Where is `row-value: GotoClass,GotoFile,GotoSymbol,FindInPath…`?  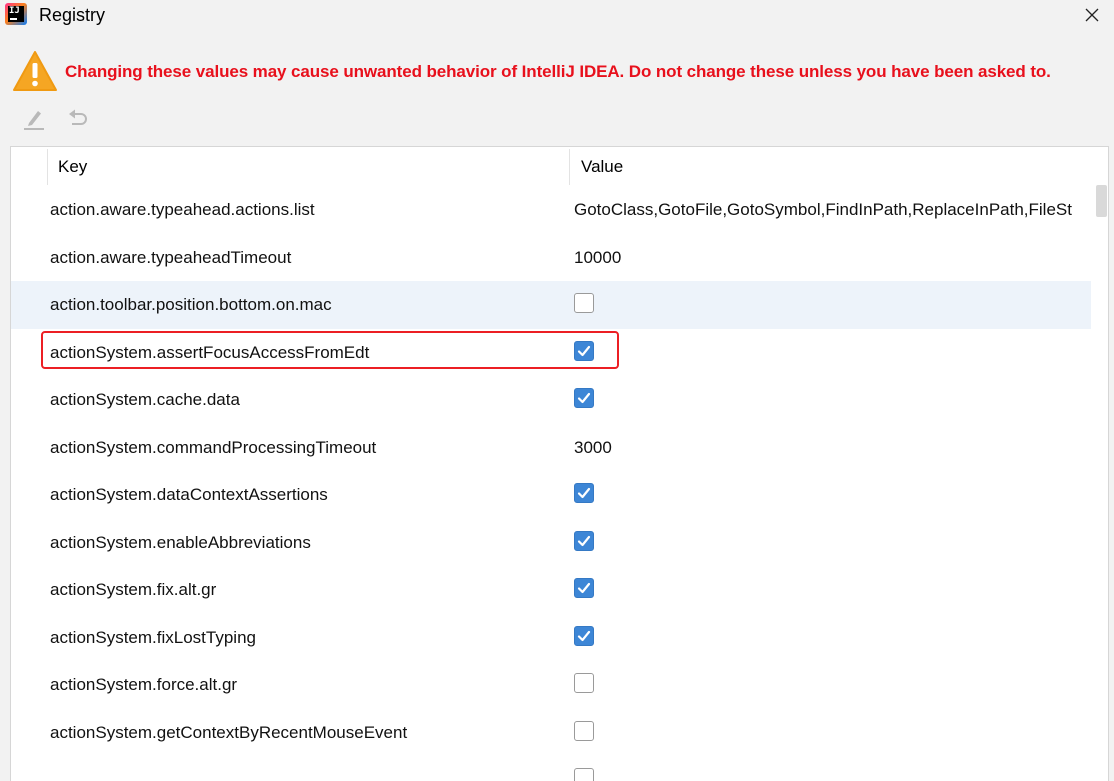 row-value: GotoClass,GotoFile,GotoSymbol,FindInPath… is located at coordinates (832, 210).